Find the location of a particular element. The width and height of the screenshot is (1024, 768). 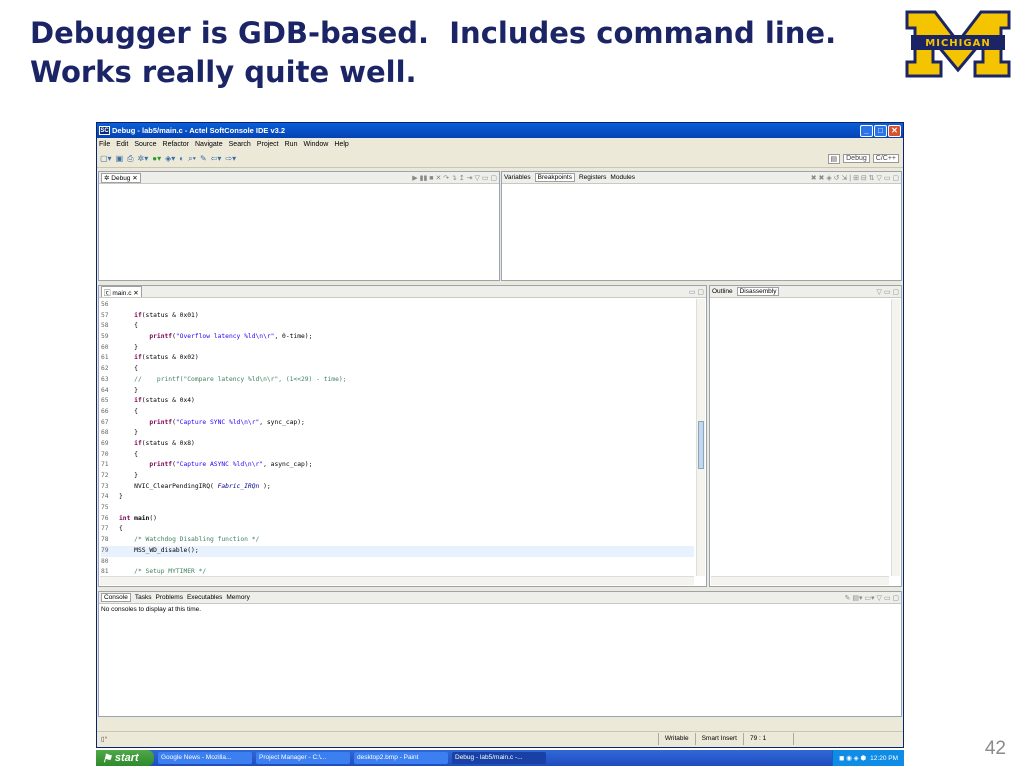

menu-file: File is located at coordinates (104, 144).